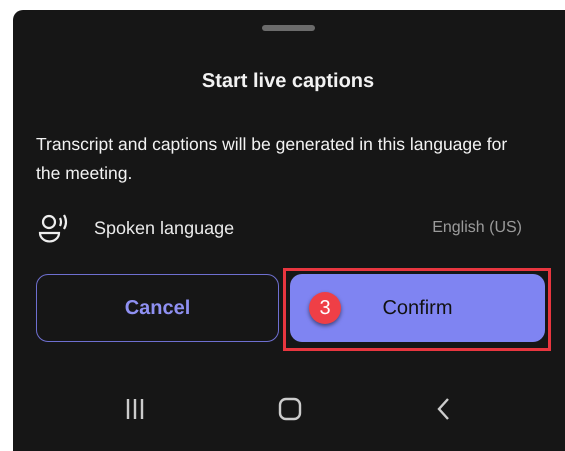  What do you see at coordinates (164, 228) in the screenshot?
I see `setting-label: Spoken language` at bounding box center [164, 228].